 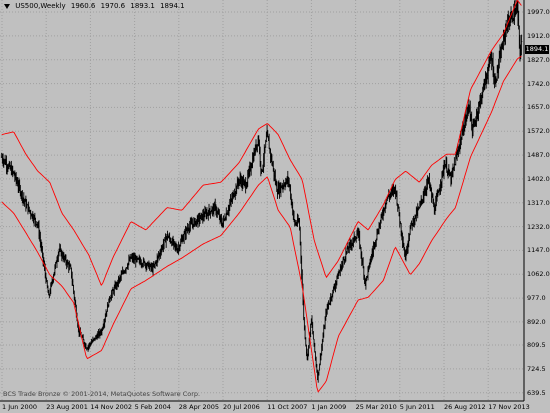 What do you see at coordinates (83, 6) in the screenshot?
I see `ohlc-open: 1960.6` at bounding box center [83, 6].